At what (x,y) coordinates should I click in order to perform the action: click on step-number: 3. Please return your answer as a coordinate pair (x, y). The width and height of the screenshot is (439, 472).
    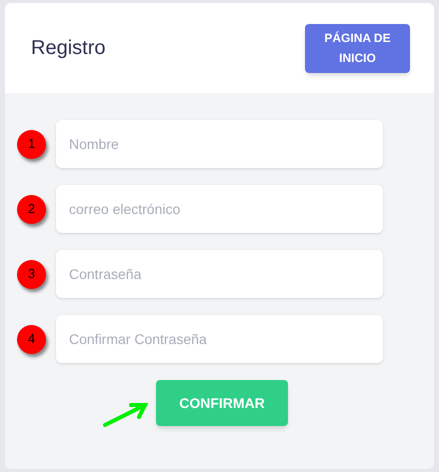
    Looking at the image, I should click on (31, 274).